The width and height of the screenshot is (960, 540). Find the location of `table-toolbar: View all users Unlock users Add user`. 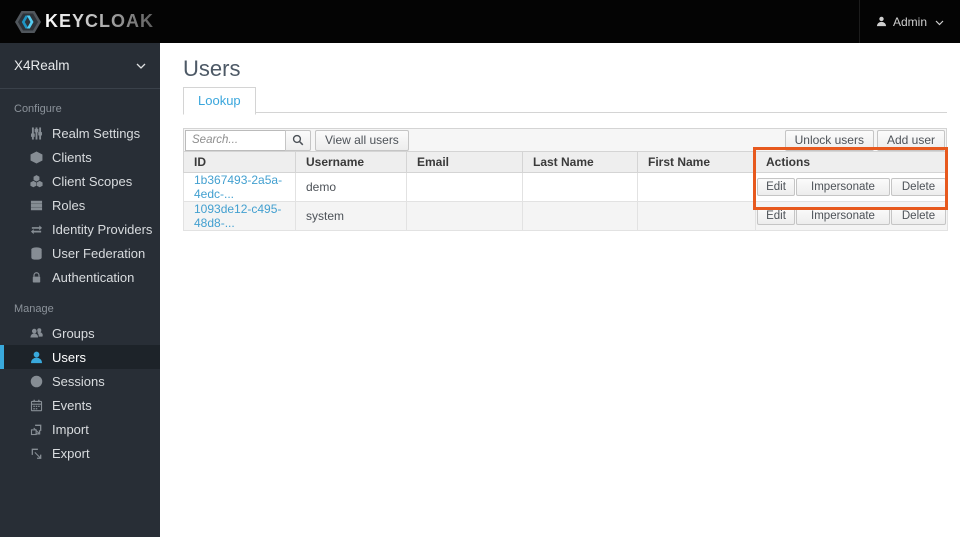

table-toolbar: View all users Unlock users Add user is located at coordinates (565, 139).